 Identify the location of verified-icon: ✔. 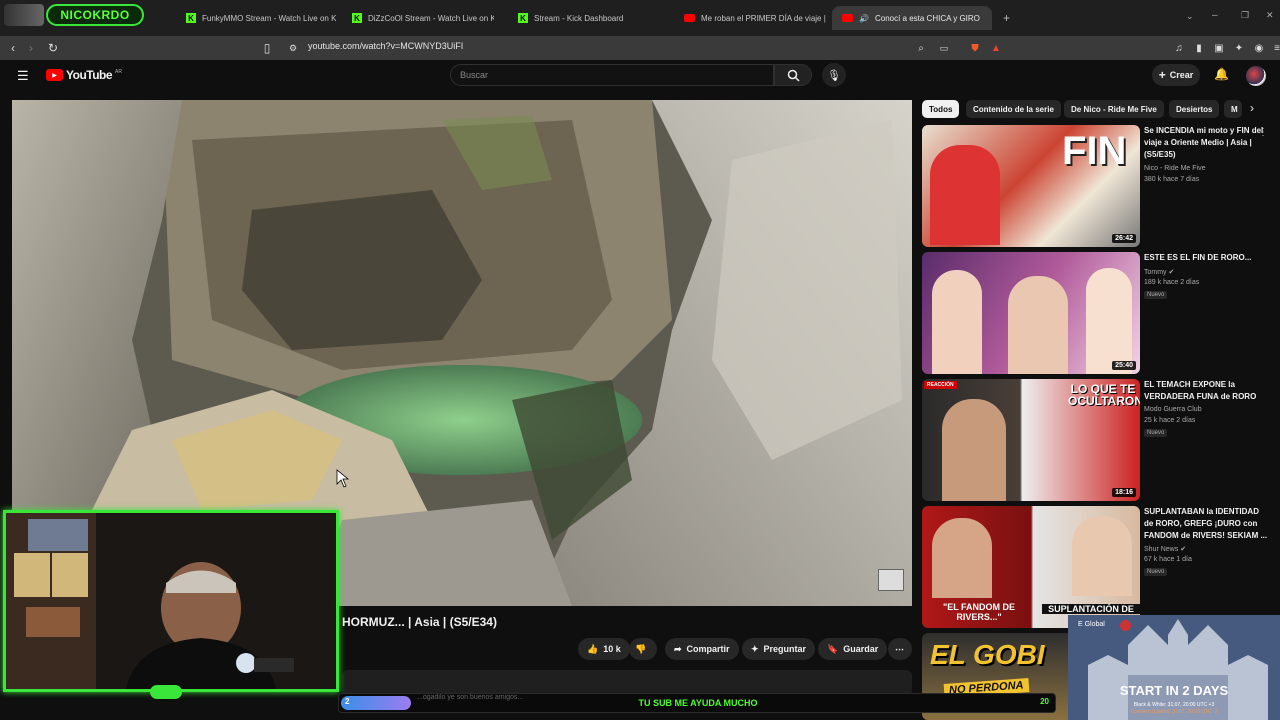
(1183, 549).